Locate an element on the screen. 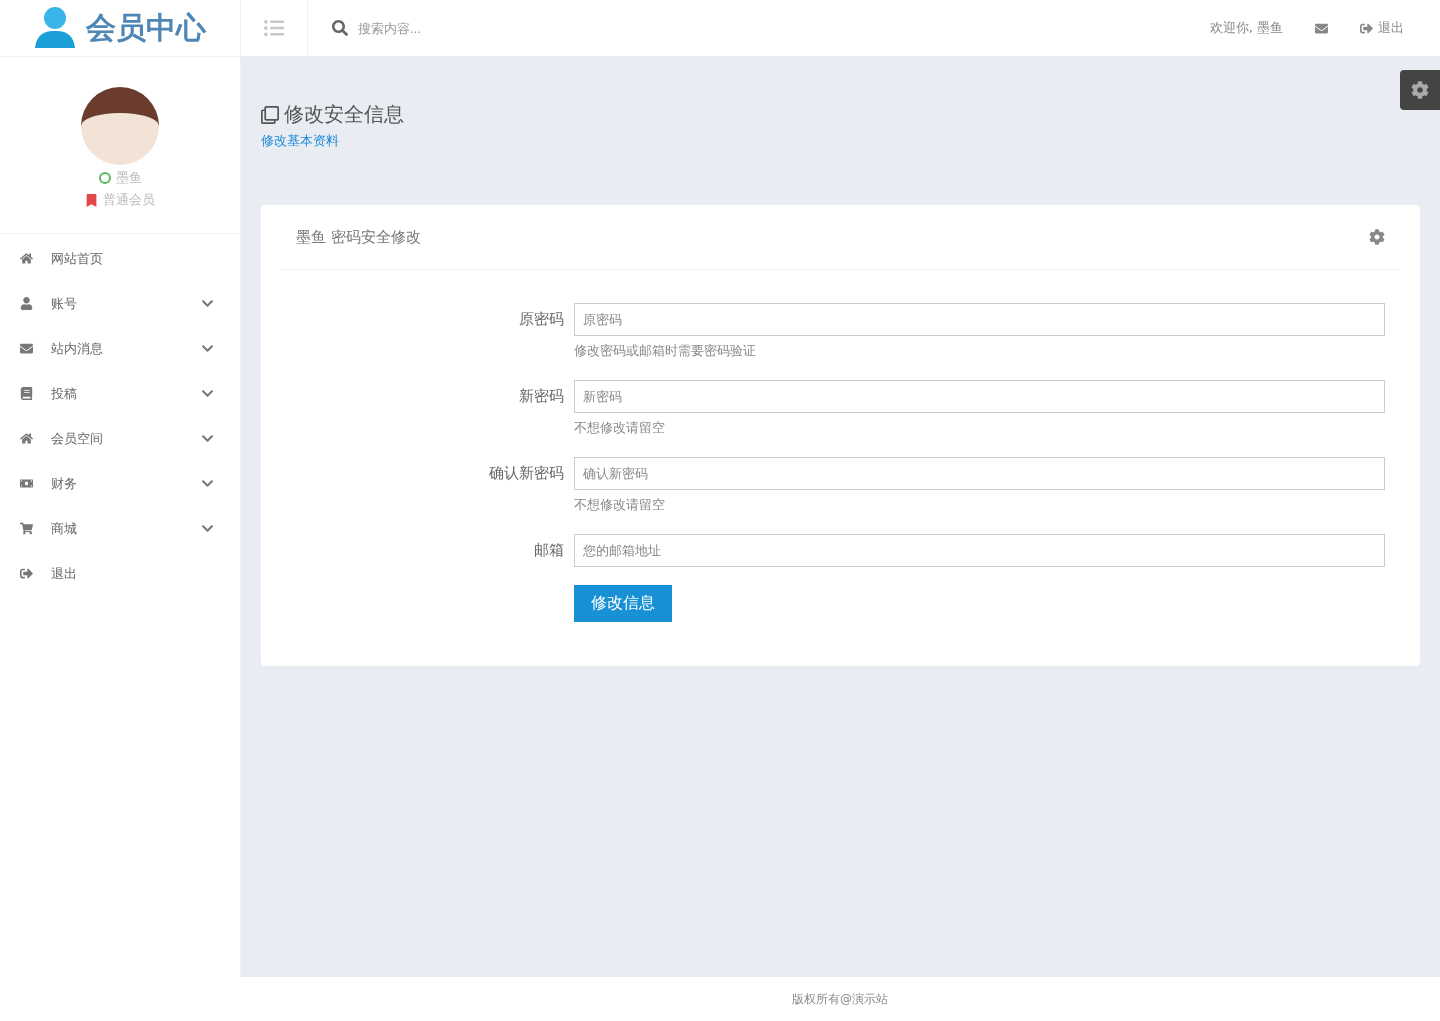 This screenshot has height=1021, width=1440. sidebar-item: 投稿 is located at coordinates (120, 393).